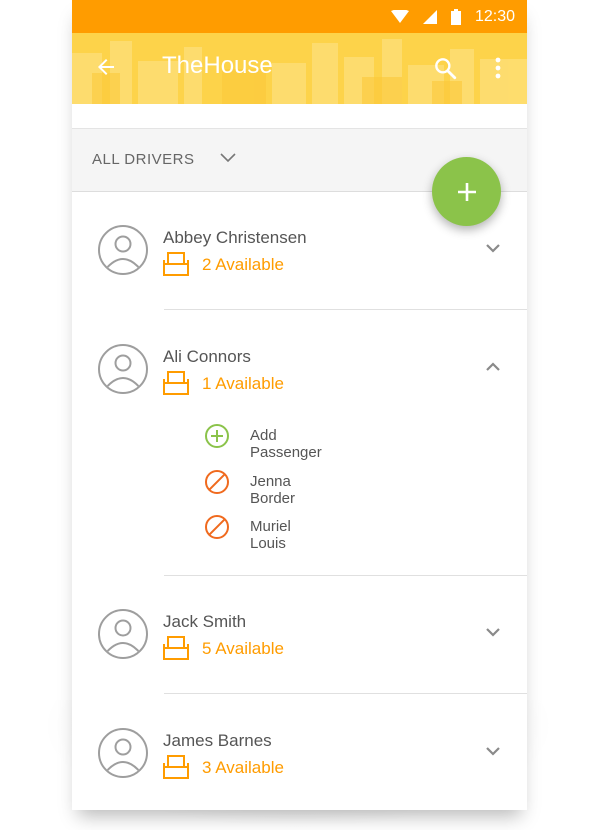 This screenshot has height=830, width=596. I want to click on add-driver-fab, so click(466, 191).